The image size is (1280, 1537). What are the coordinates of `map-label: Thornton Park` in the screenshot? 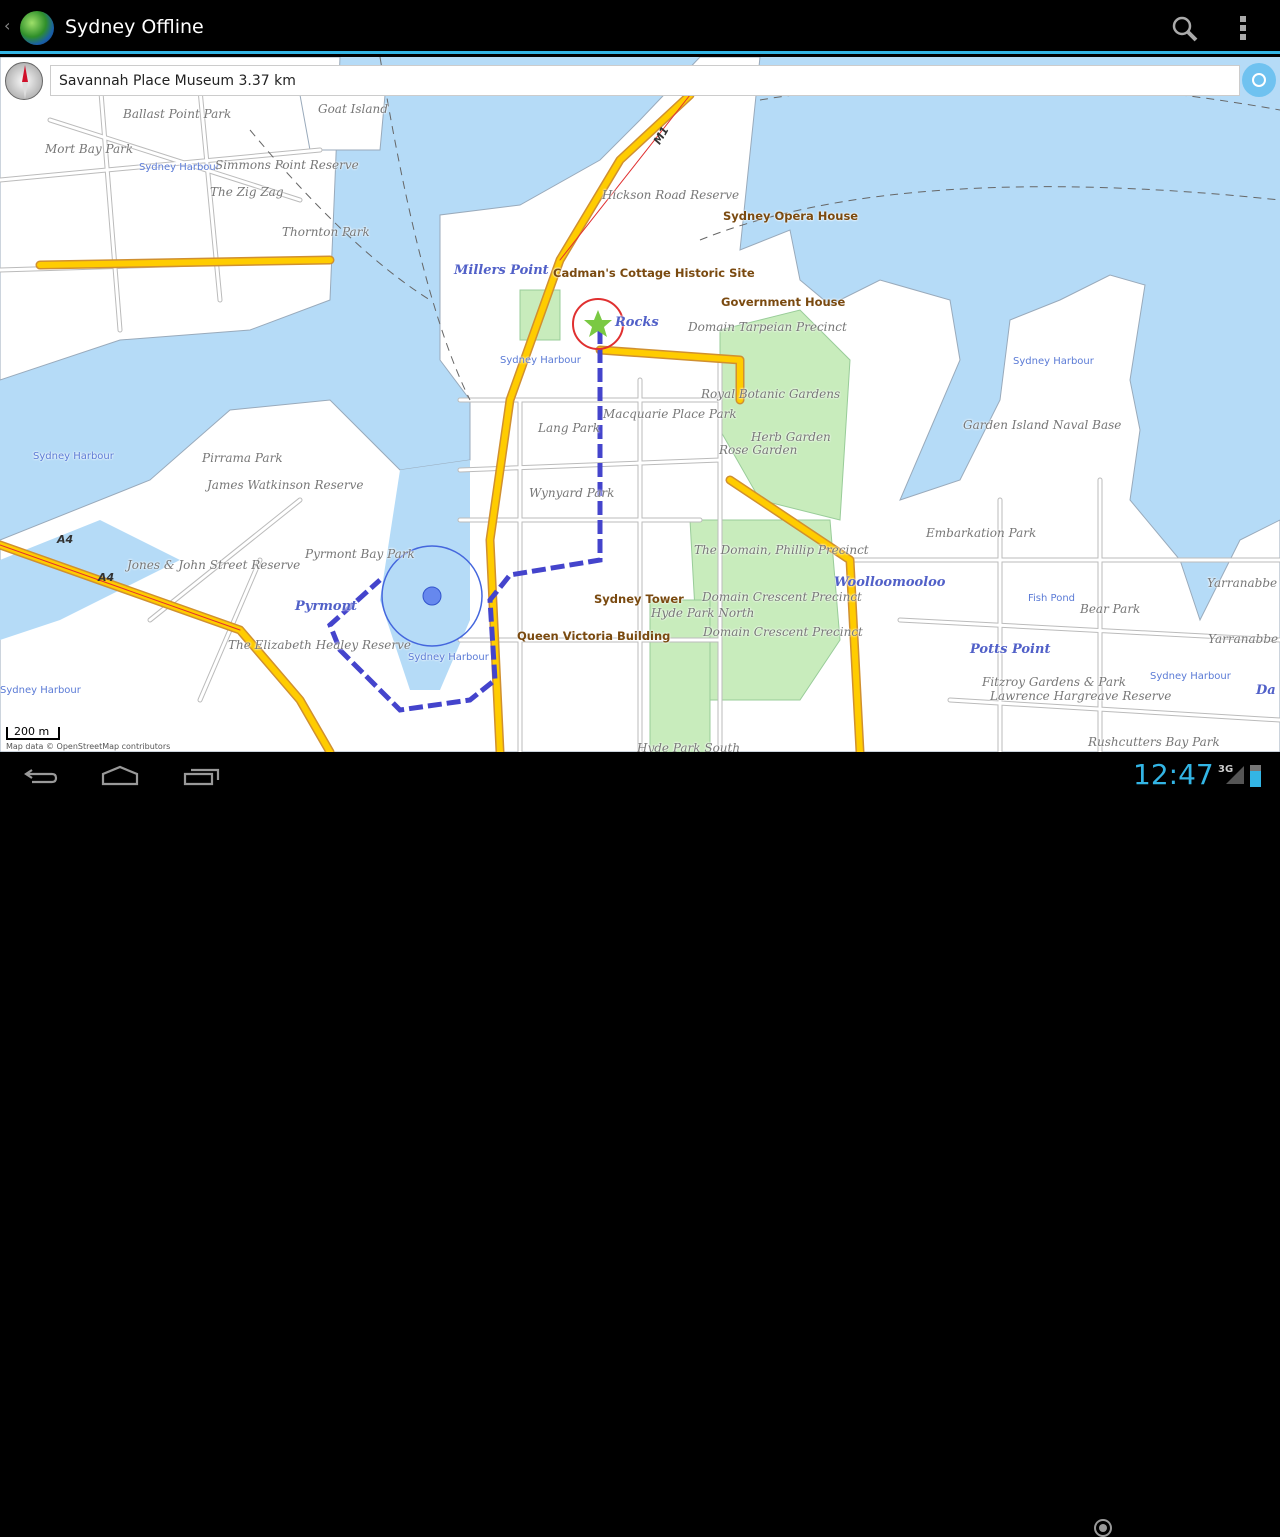 It's located at (326, 232).